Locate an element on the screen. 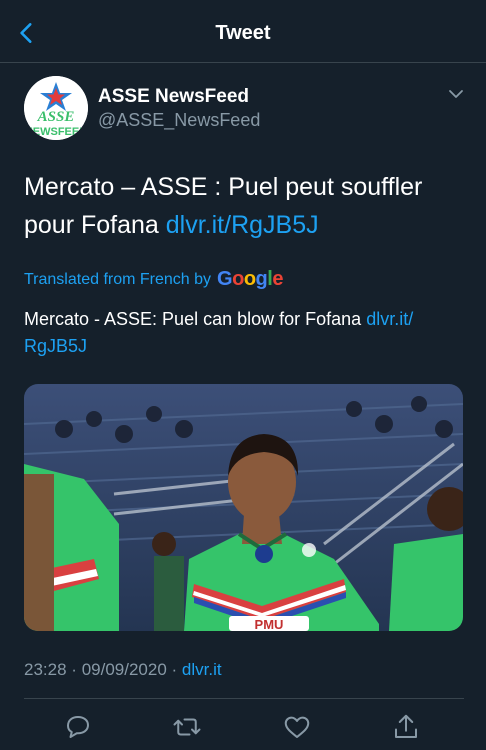 This screenshot has height=750, width=486. translation-attribution: Translated from French by Google is located at coordinates (153, 279).